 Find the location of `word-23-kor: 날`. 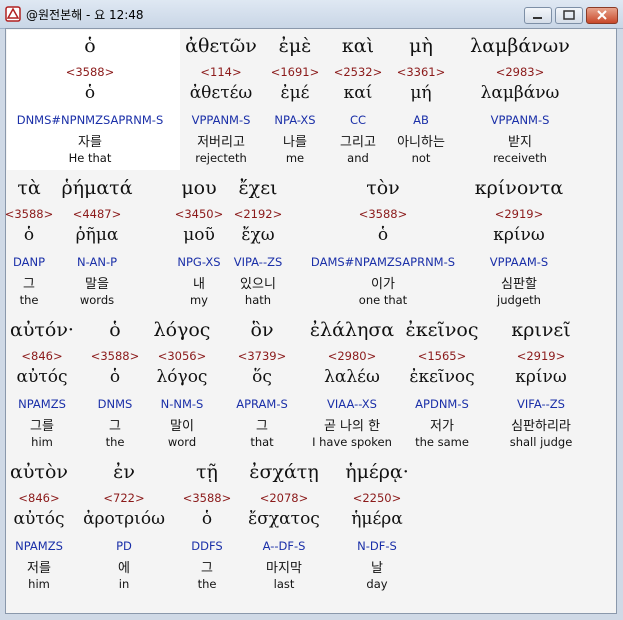

word-23-kor: 날 is located at coordinates (377, 568).